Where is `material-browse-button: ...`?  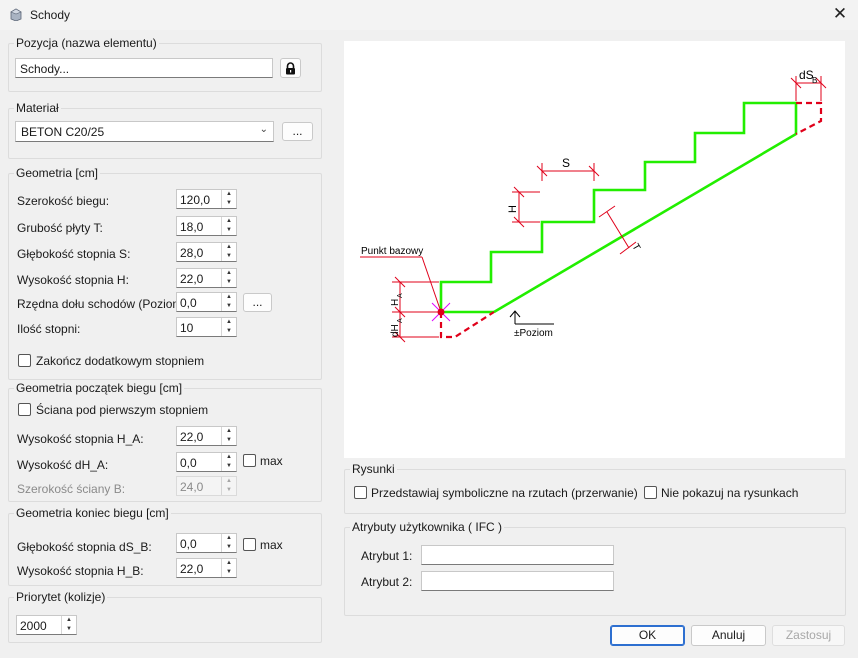
material-browse-button: ... is located at coordinates (297, 131).